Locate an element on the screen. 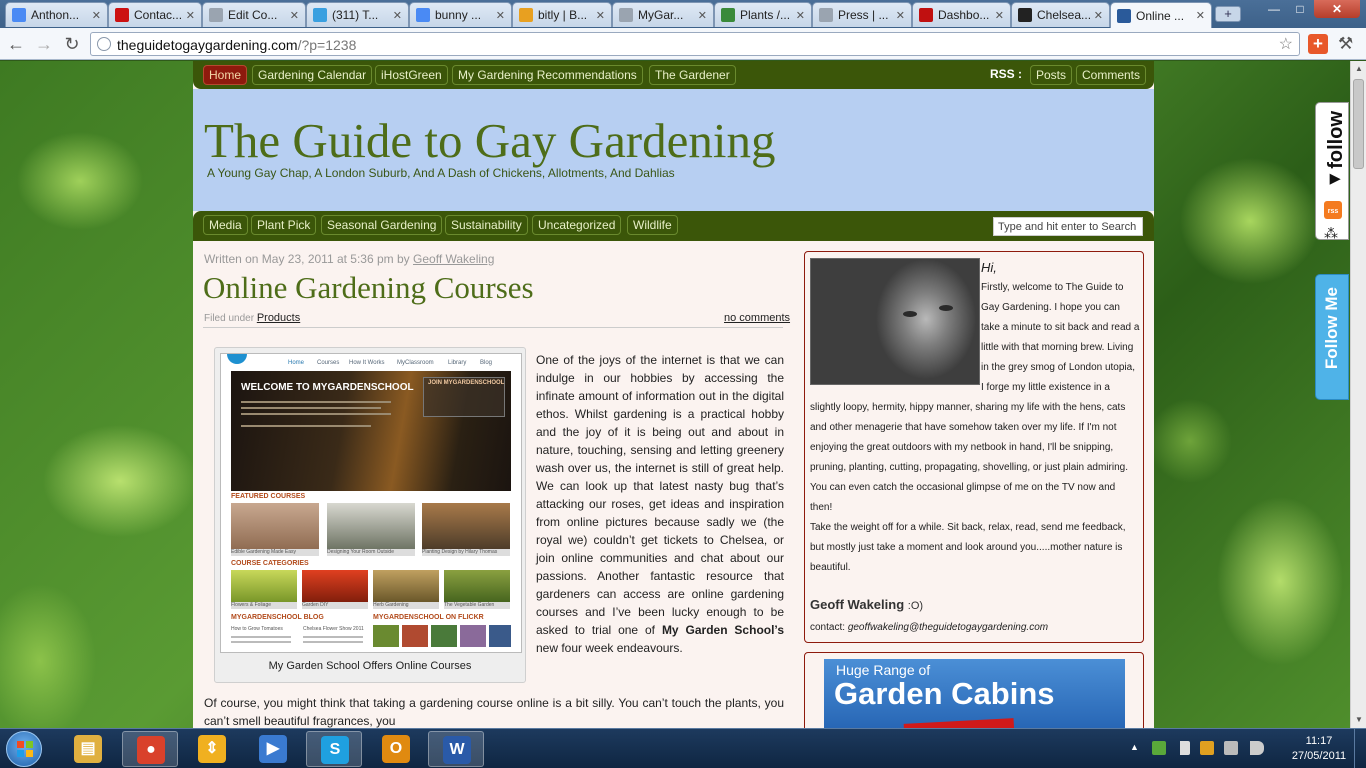 The width and height of the screenshot is (1366, 768). reload-icon: ↻ is located at coordinates (72, 44).